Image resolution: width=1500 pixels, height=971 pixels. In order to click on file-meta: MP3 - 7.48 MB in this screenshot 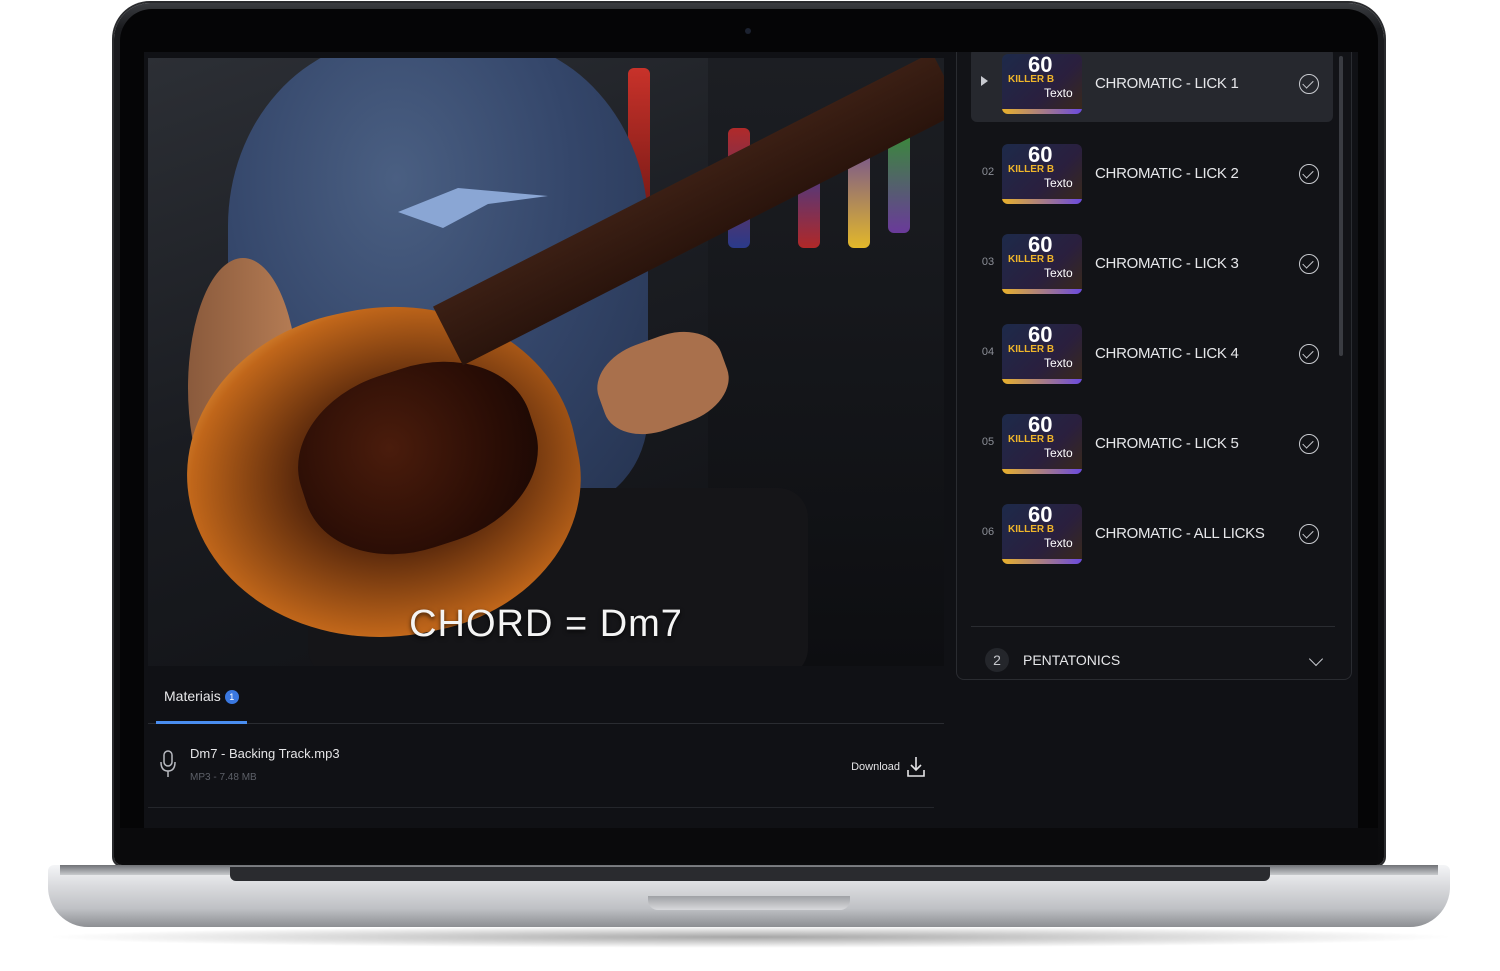, I will do `click(223, 777)`.